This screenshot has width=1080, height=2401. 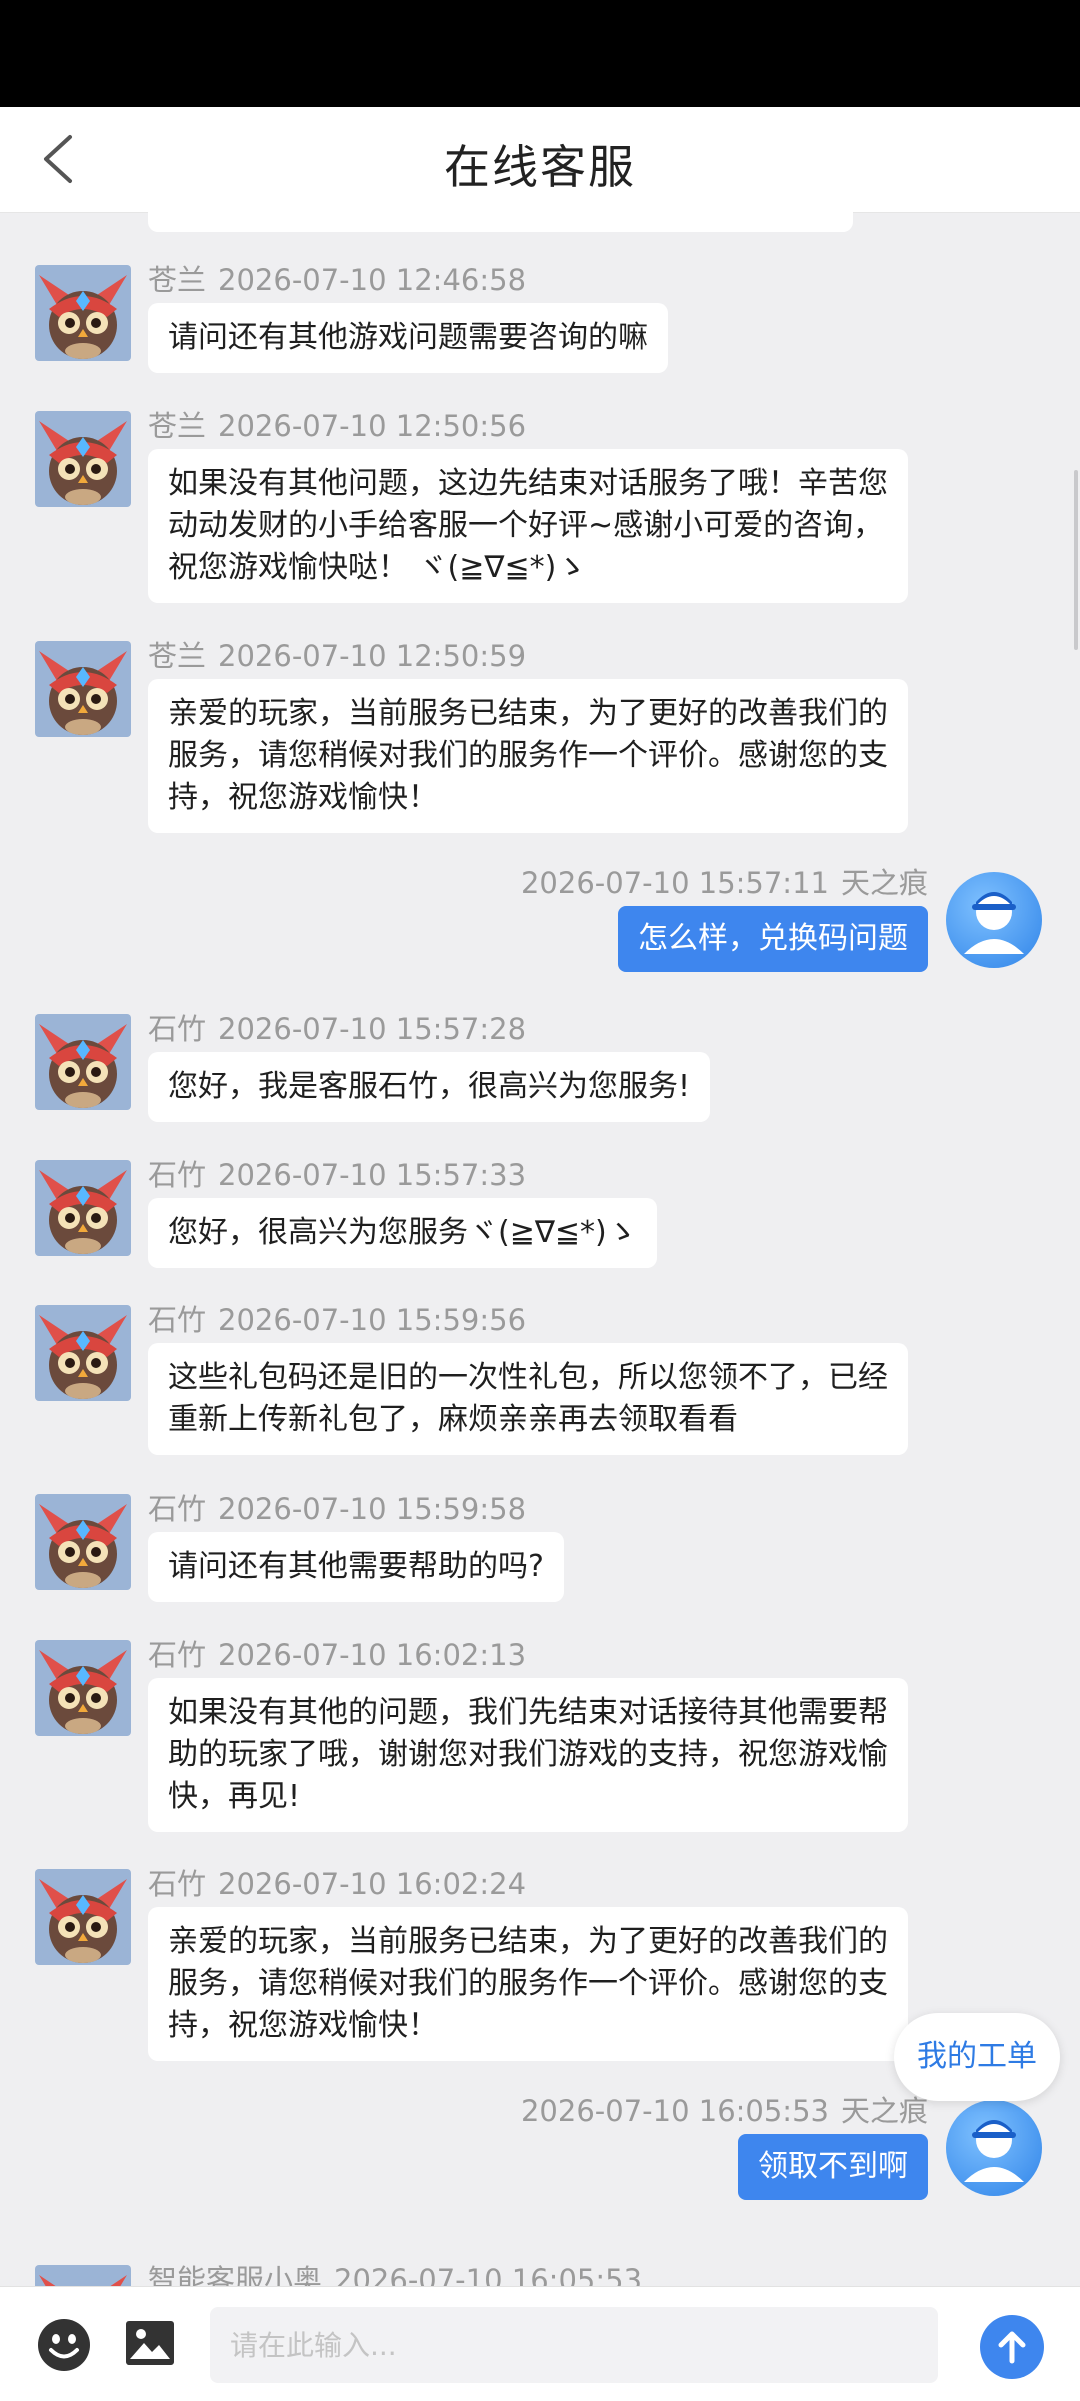 What do you see at coordinates (372, 1029) in the screenshot?
I see `timestamp: 2026-07-10 15:57:28` at bounding box center [372, 1029].